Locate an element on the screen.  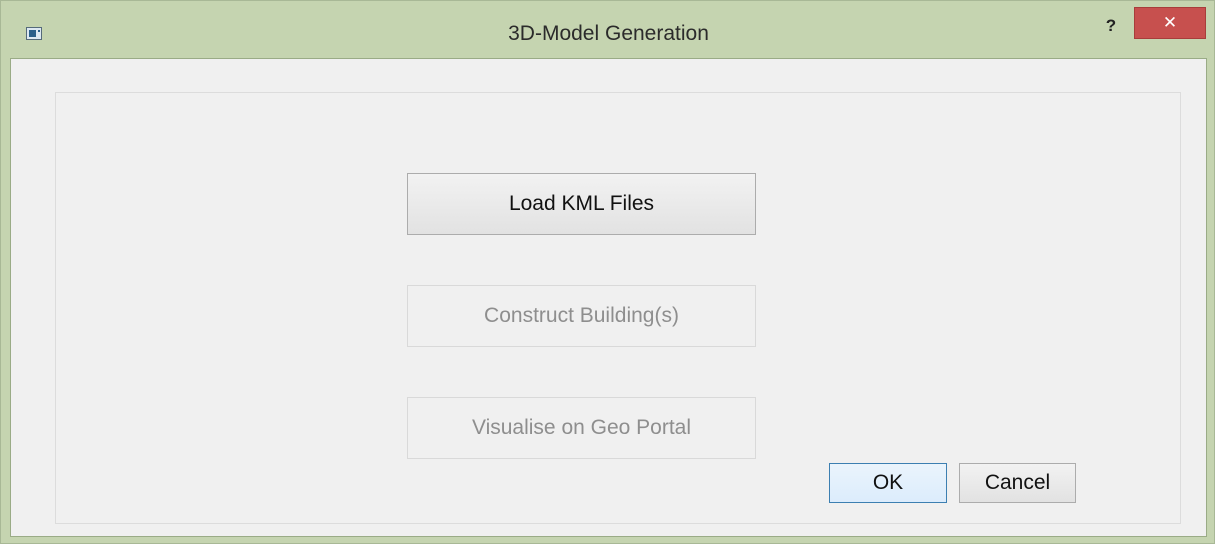
construct-buildings-button: Construct Building(s) is located at coordinates (581, 316).